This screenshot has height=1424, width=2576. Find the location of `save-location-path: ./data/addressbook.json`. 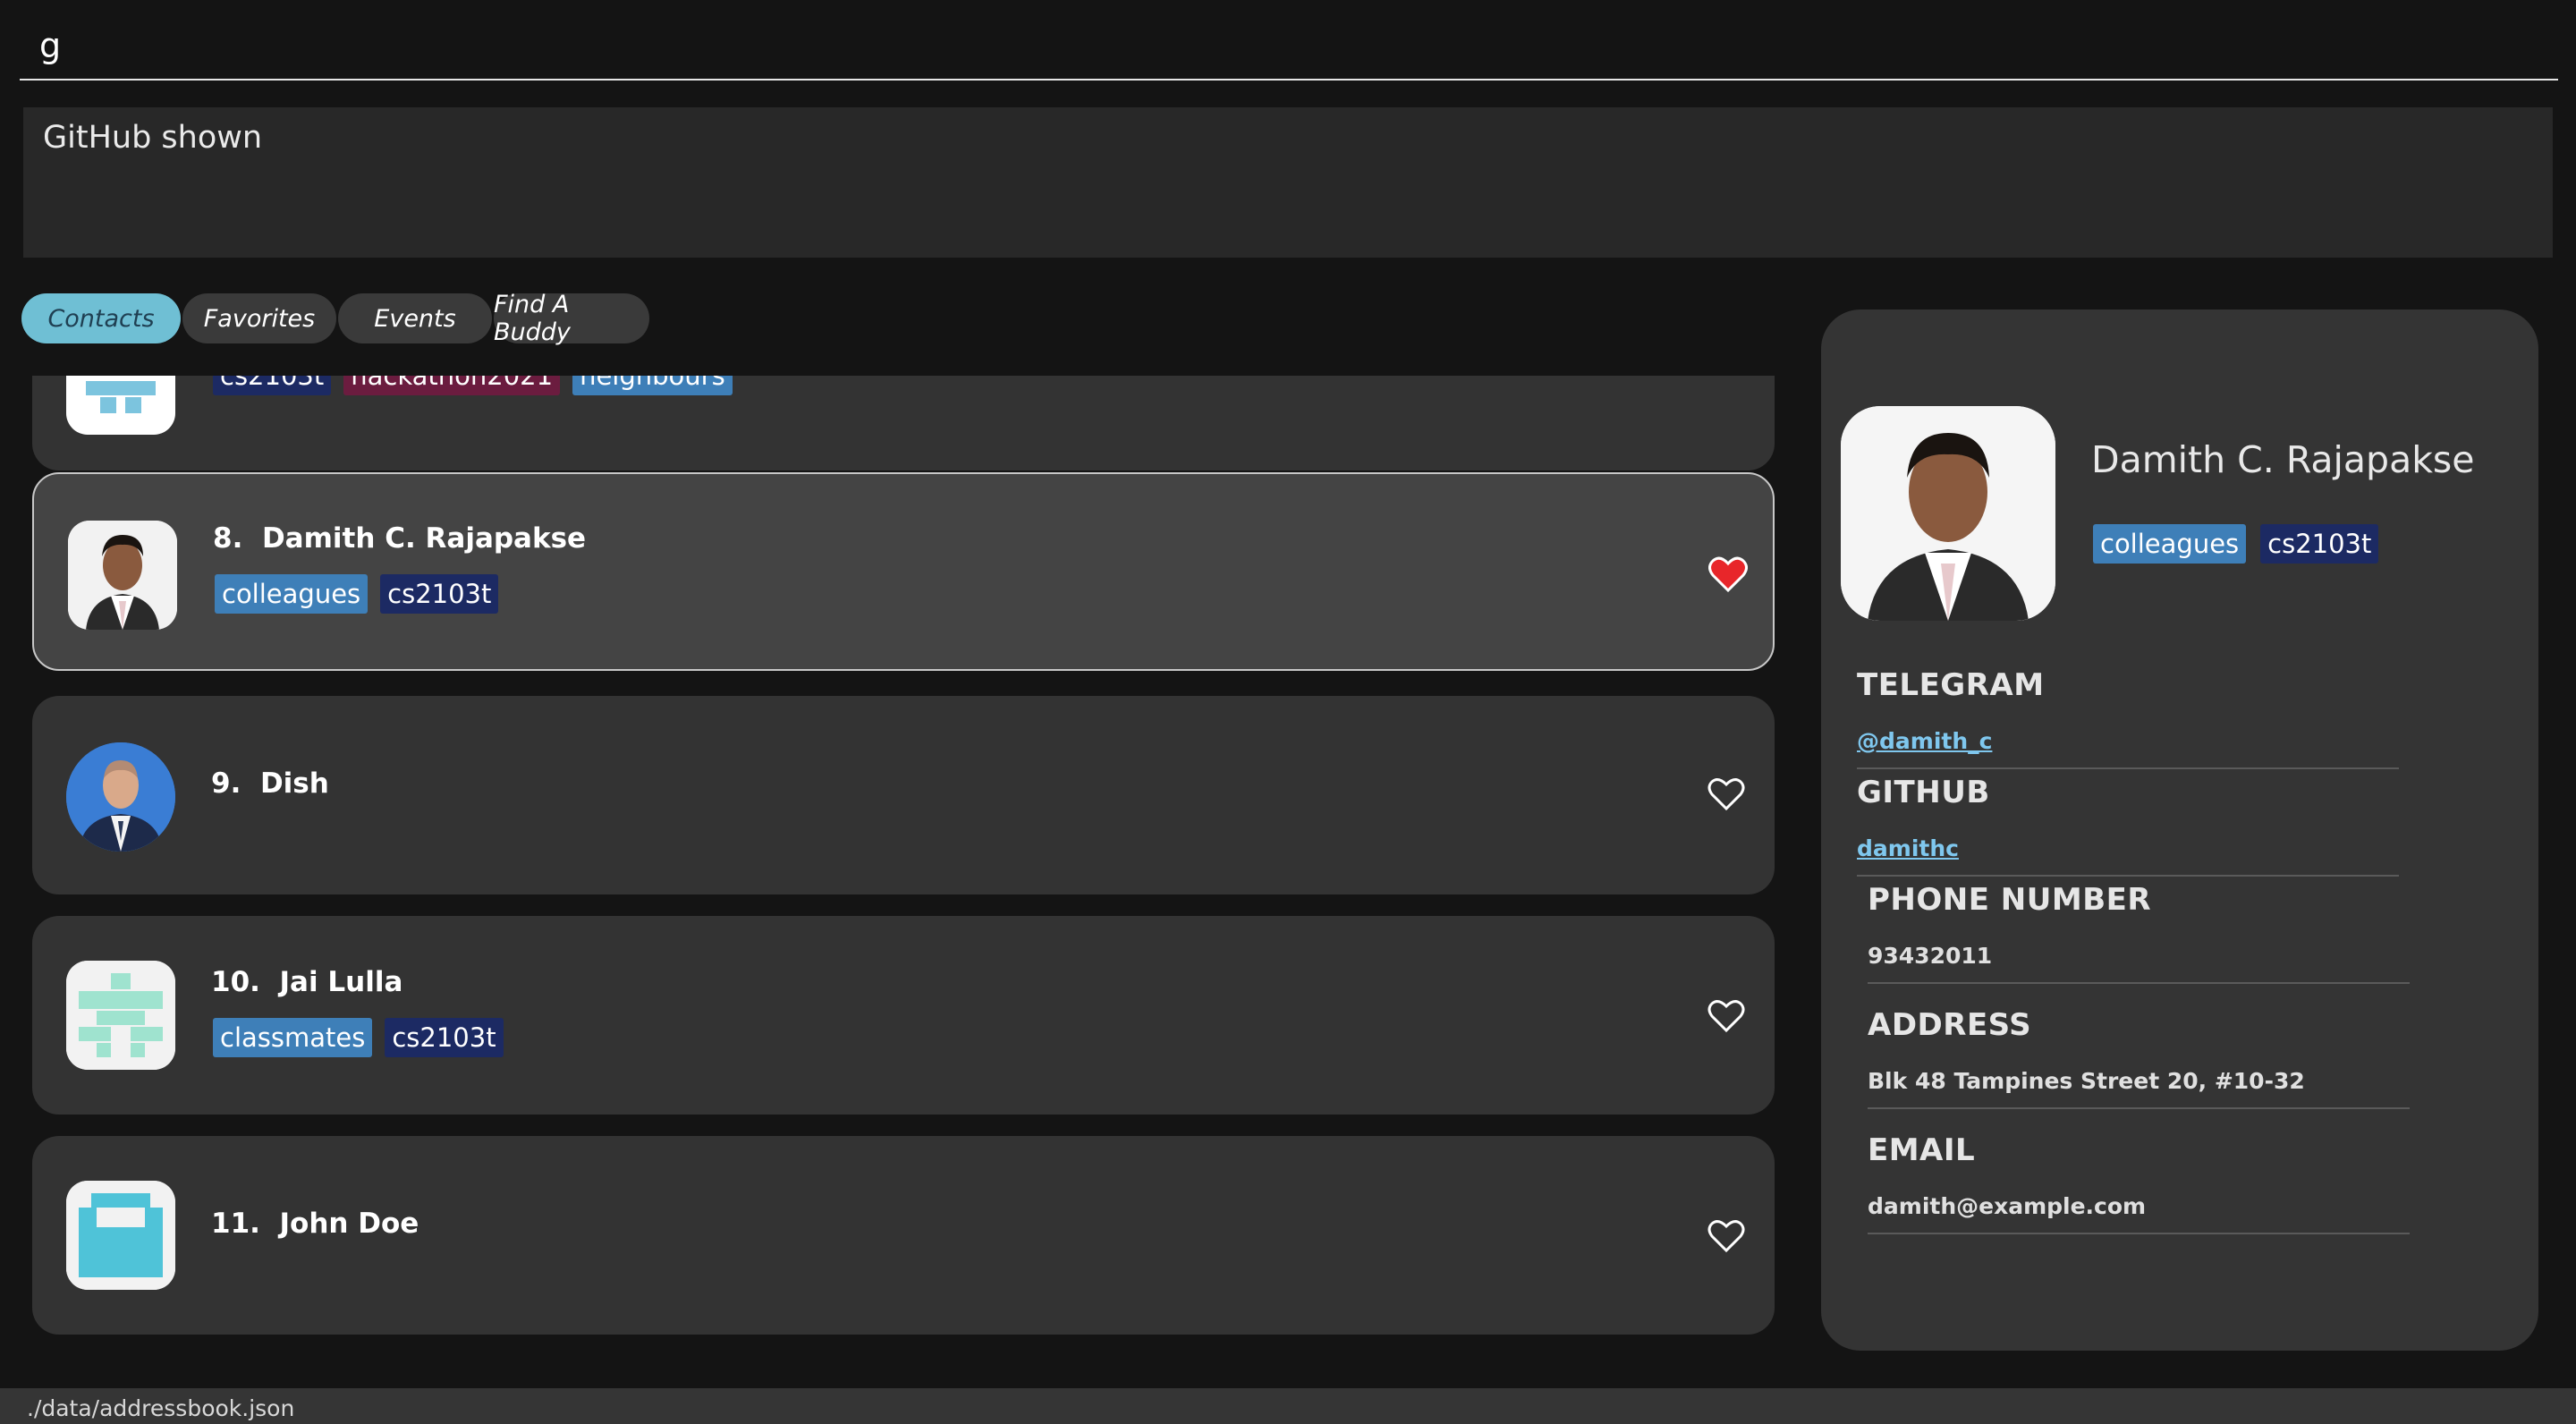

save-location-path: ./data/addressbook.json is located at coordinates (161, 1408).